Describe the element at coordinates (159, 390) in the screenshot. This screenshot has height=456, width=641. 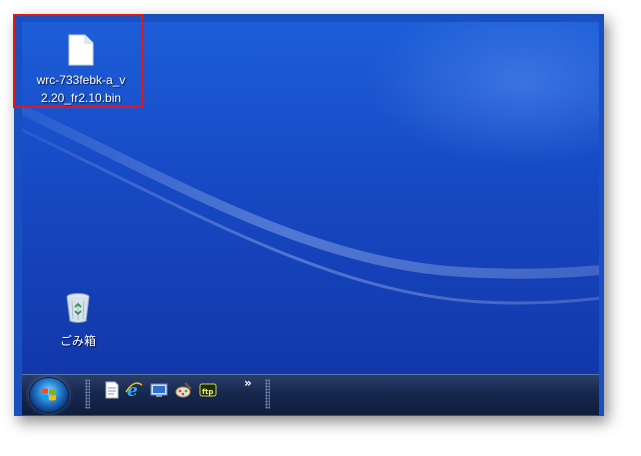
I see `show-desktop-icon` at that location.